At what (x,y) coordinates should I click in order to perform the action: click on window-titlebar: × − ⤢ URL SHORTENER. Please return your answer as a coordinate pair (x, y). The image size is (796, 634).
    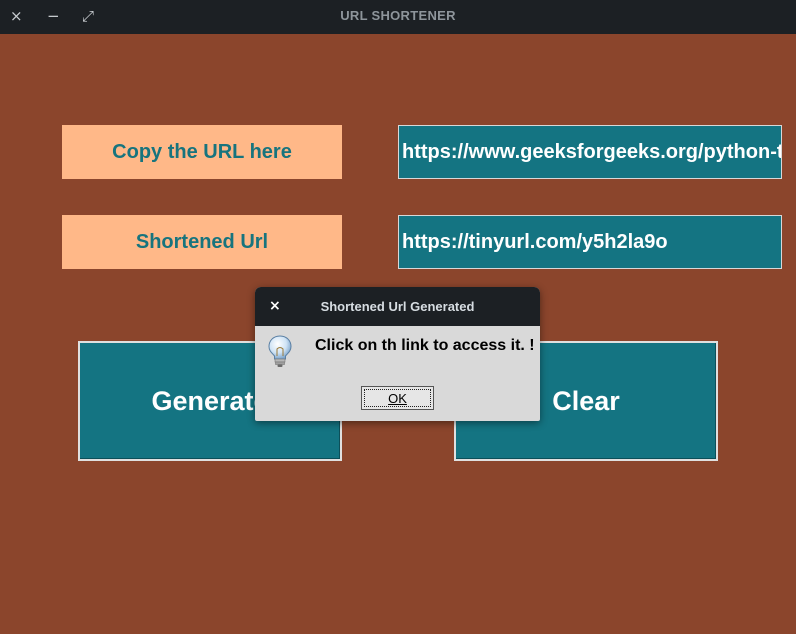
    Looking at the image, I should click on (398, 17).